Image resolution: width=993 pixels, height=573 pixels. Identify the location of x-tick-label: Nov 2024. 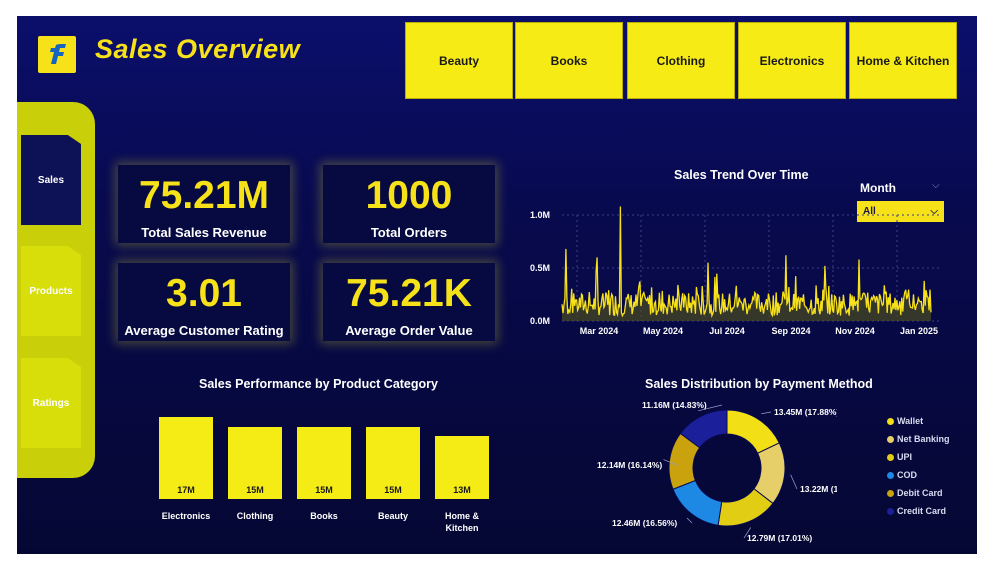
(855, 331).